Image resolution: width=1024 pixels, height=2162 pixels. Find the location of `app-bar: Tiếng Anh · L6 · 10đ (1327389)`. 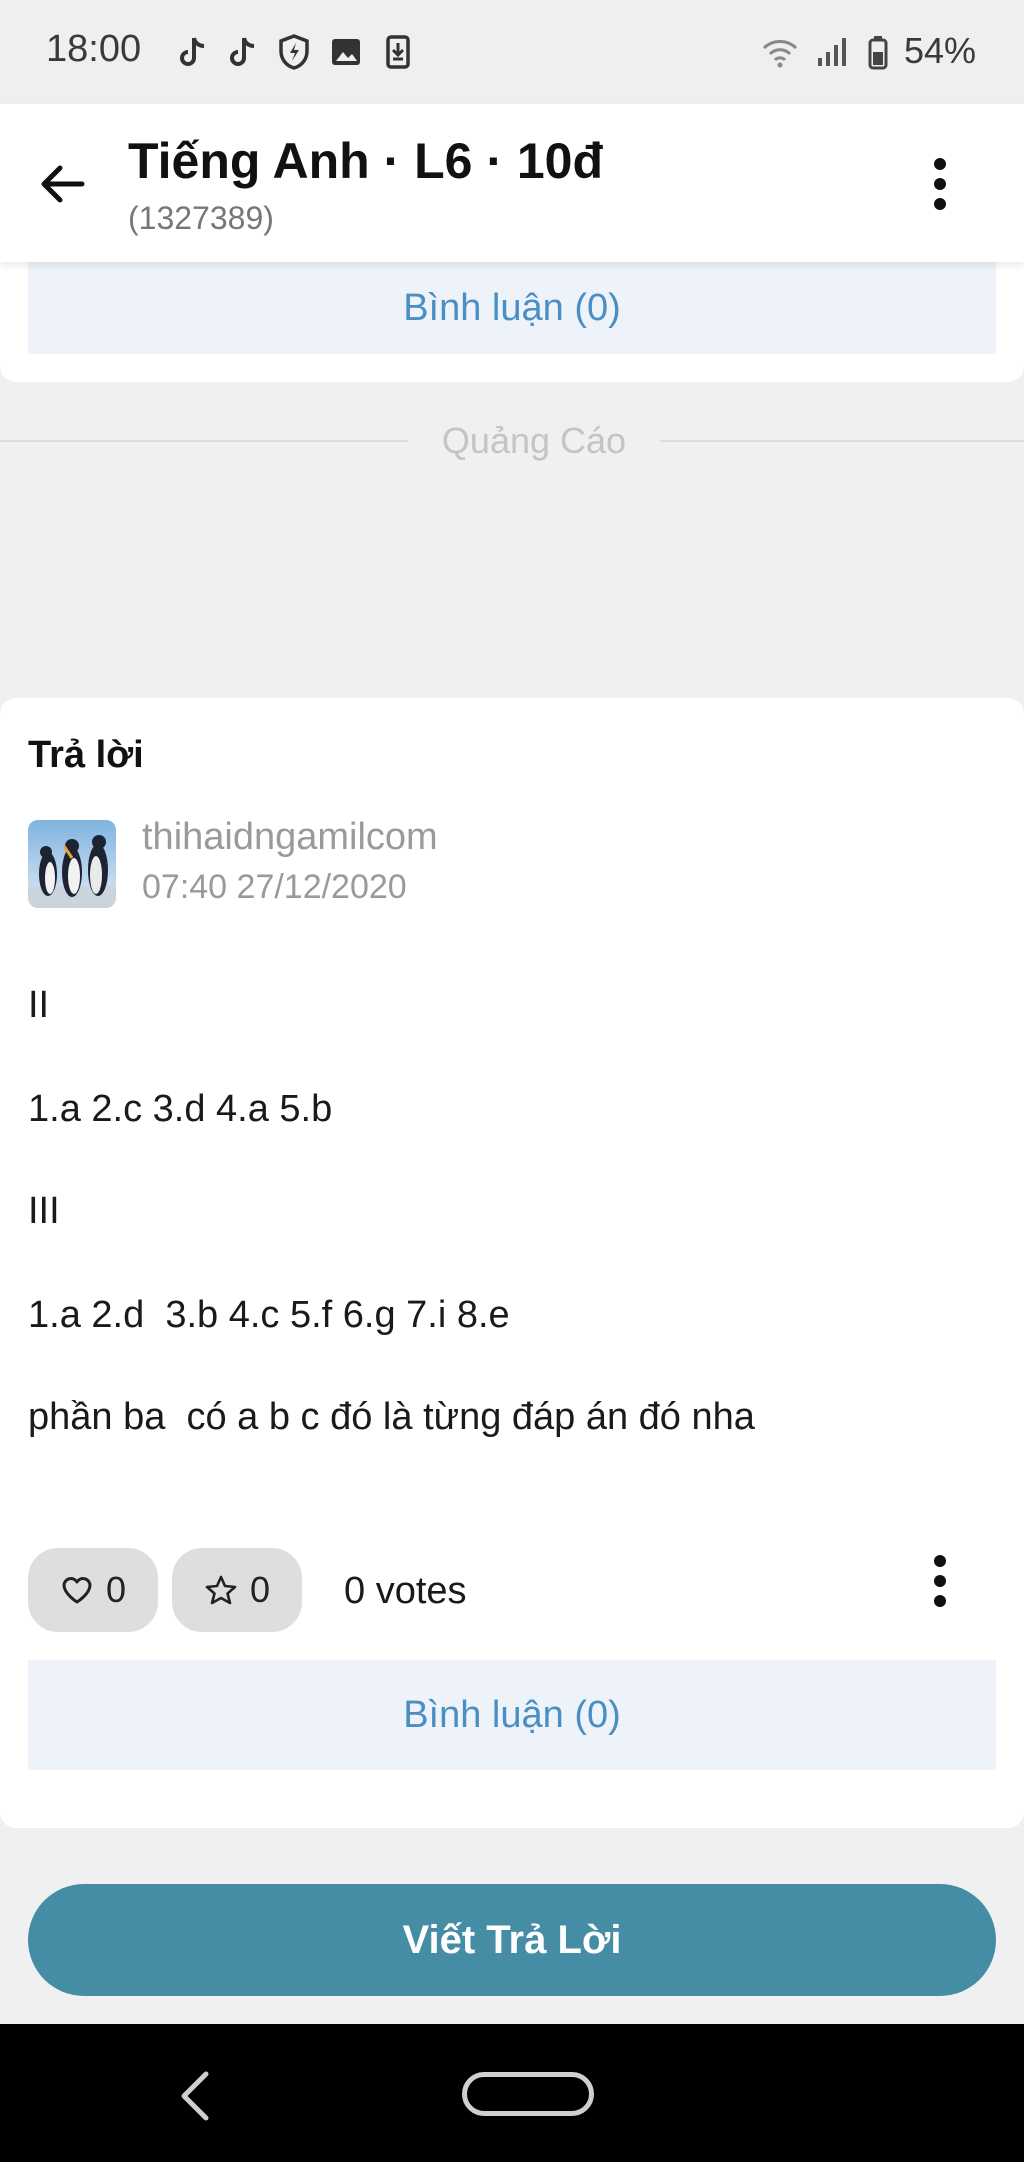

app-bar: Tiếng Anh · L6 · 10đ (1327389) is located at coordinates (512, 183).